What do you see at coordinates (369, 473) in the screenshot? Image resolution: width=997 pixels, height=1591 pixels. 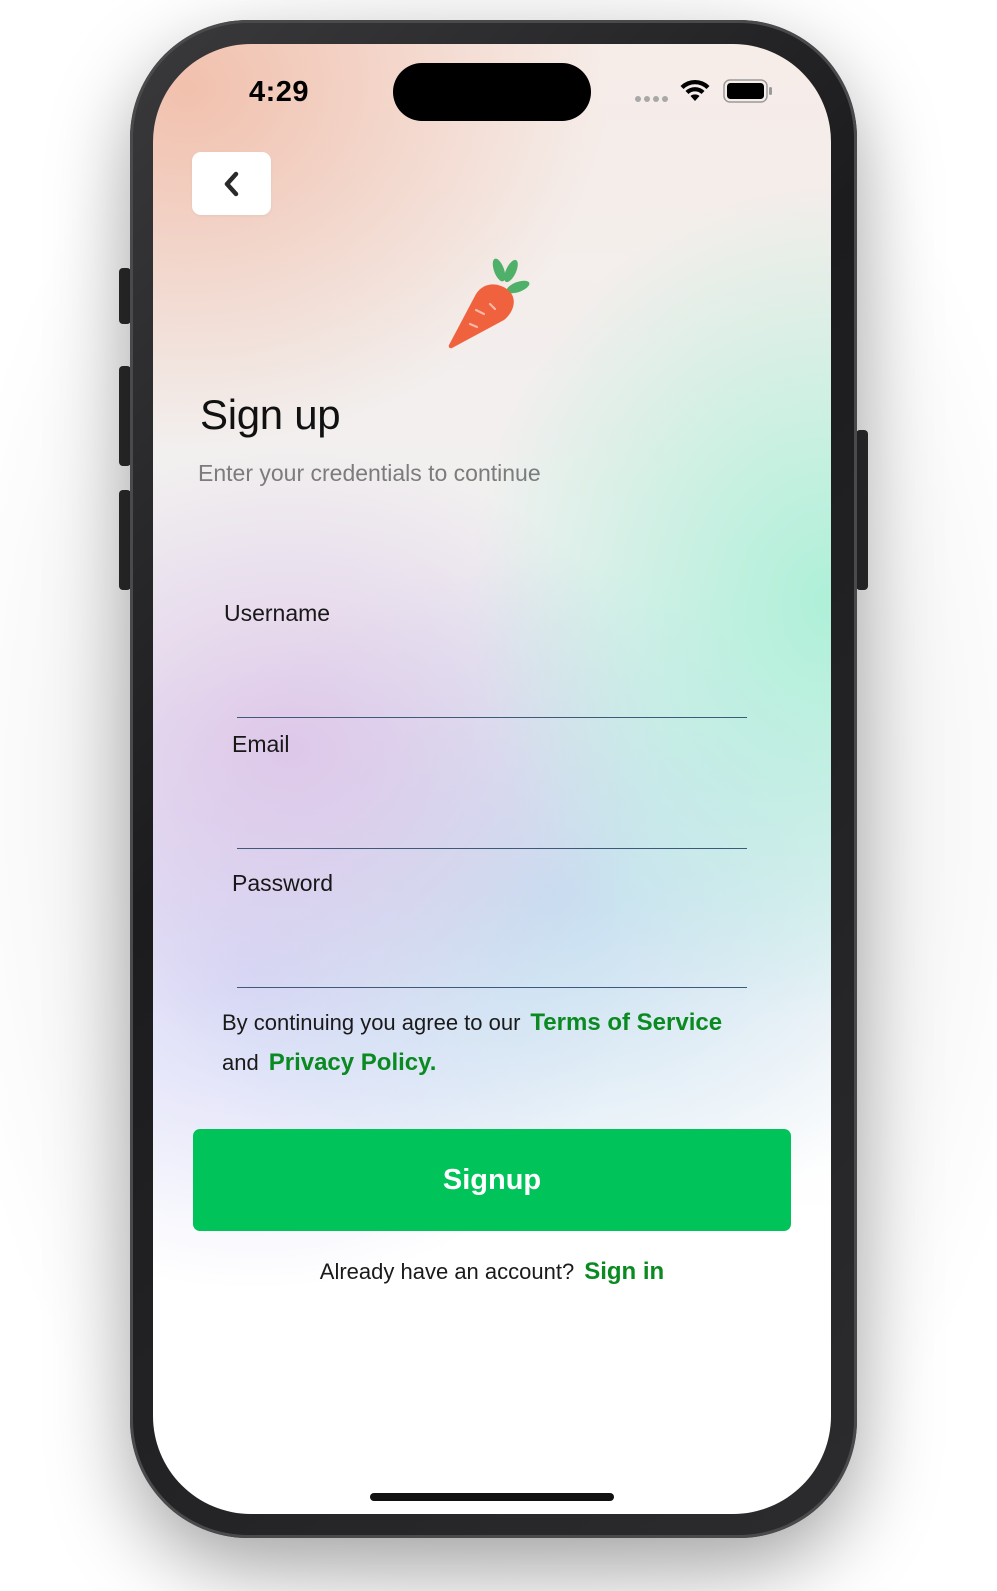 I see `page-subtitle: Enter your credentials to continue` at bounding box center [369, 473].